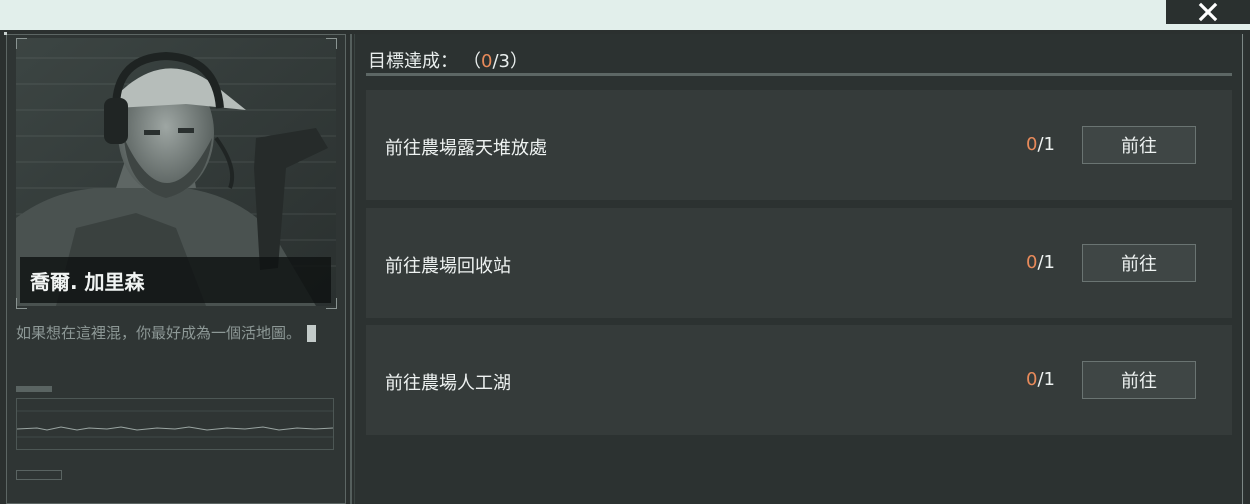 The image size is (1250, 504). What do you see at coordinates (1242, 269) in the screenshot?
I see `edge-line` at bounding box center [1242, 269].